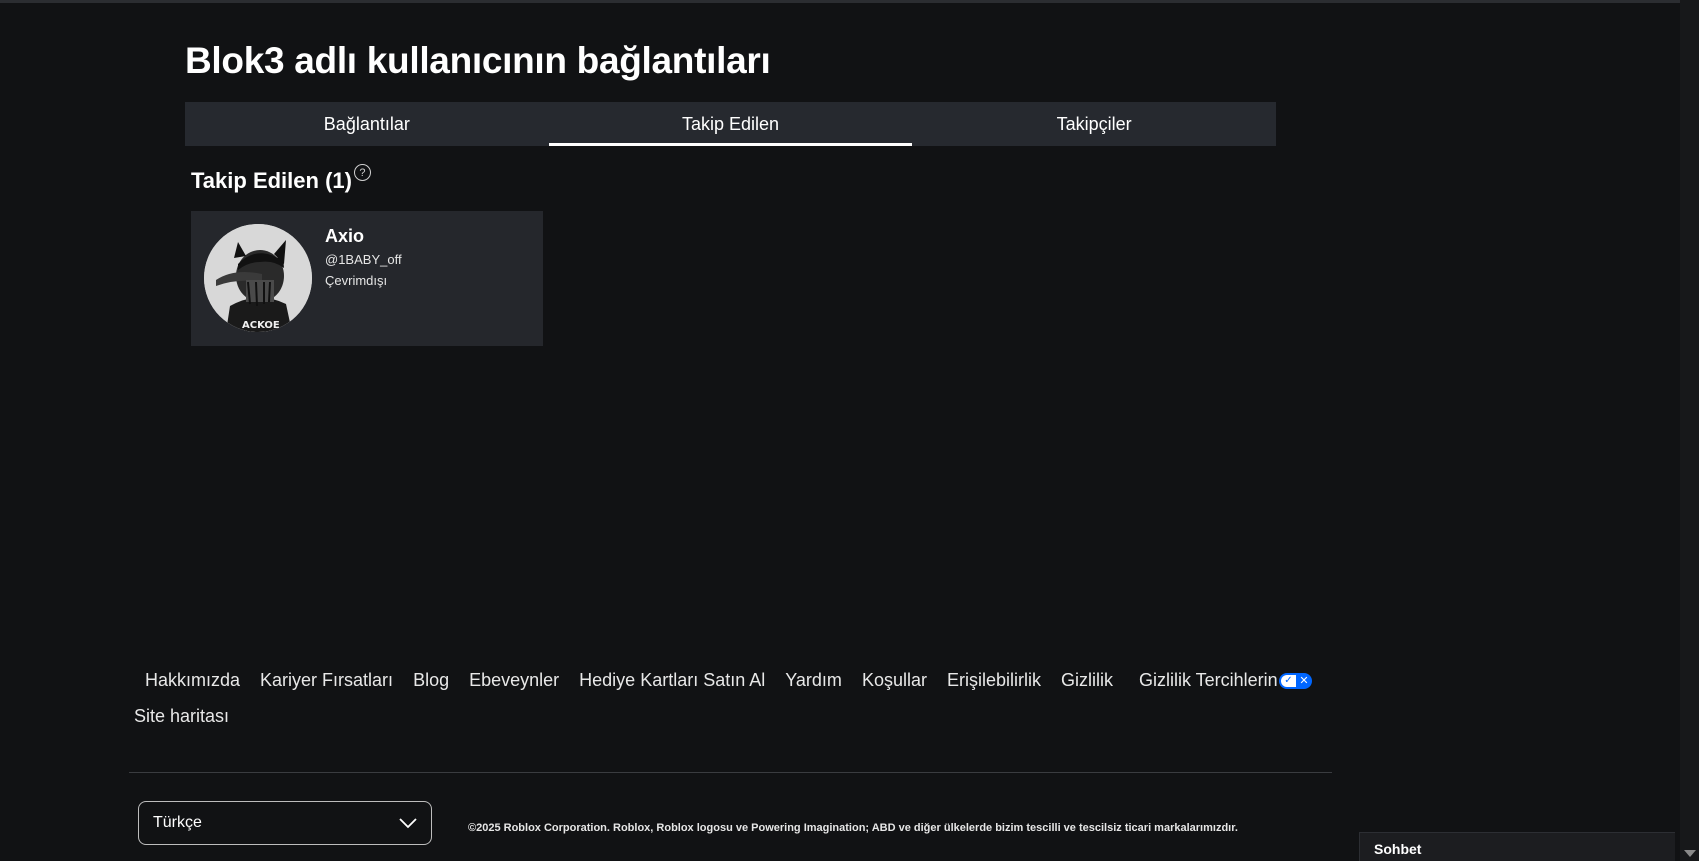 This screenshot has width=1699, height=861. I want to click on footer-link-help: Yardım, so click(813, 680).